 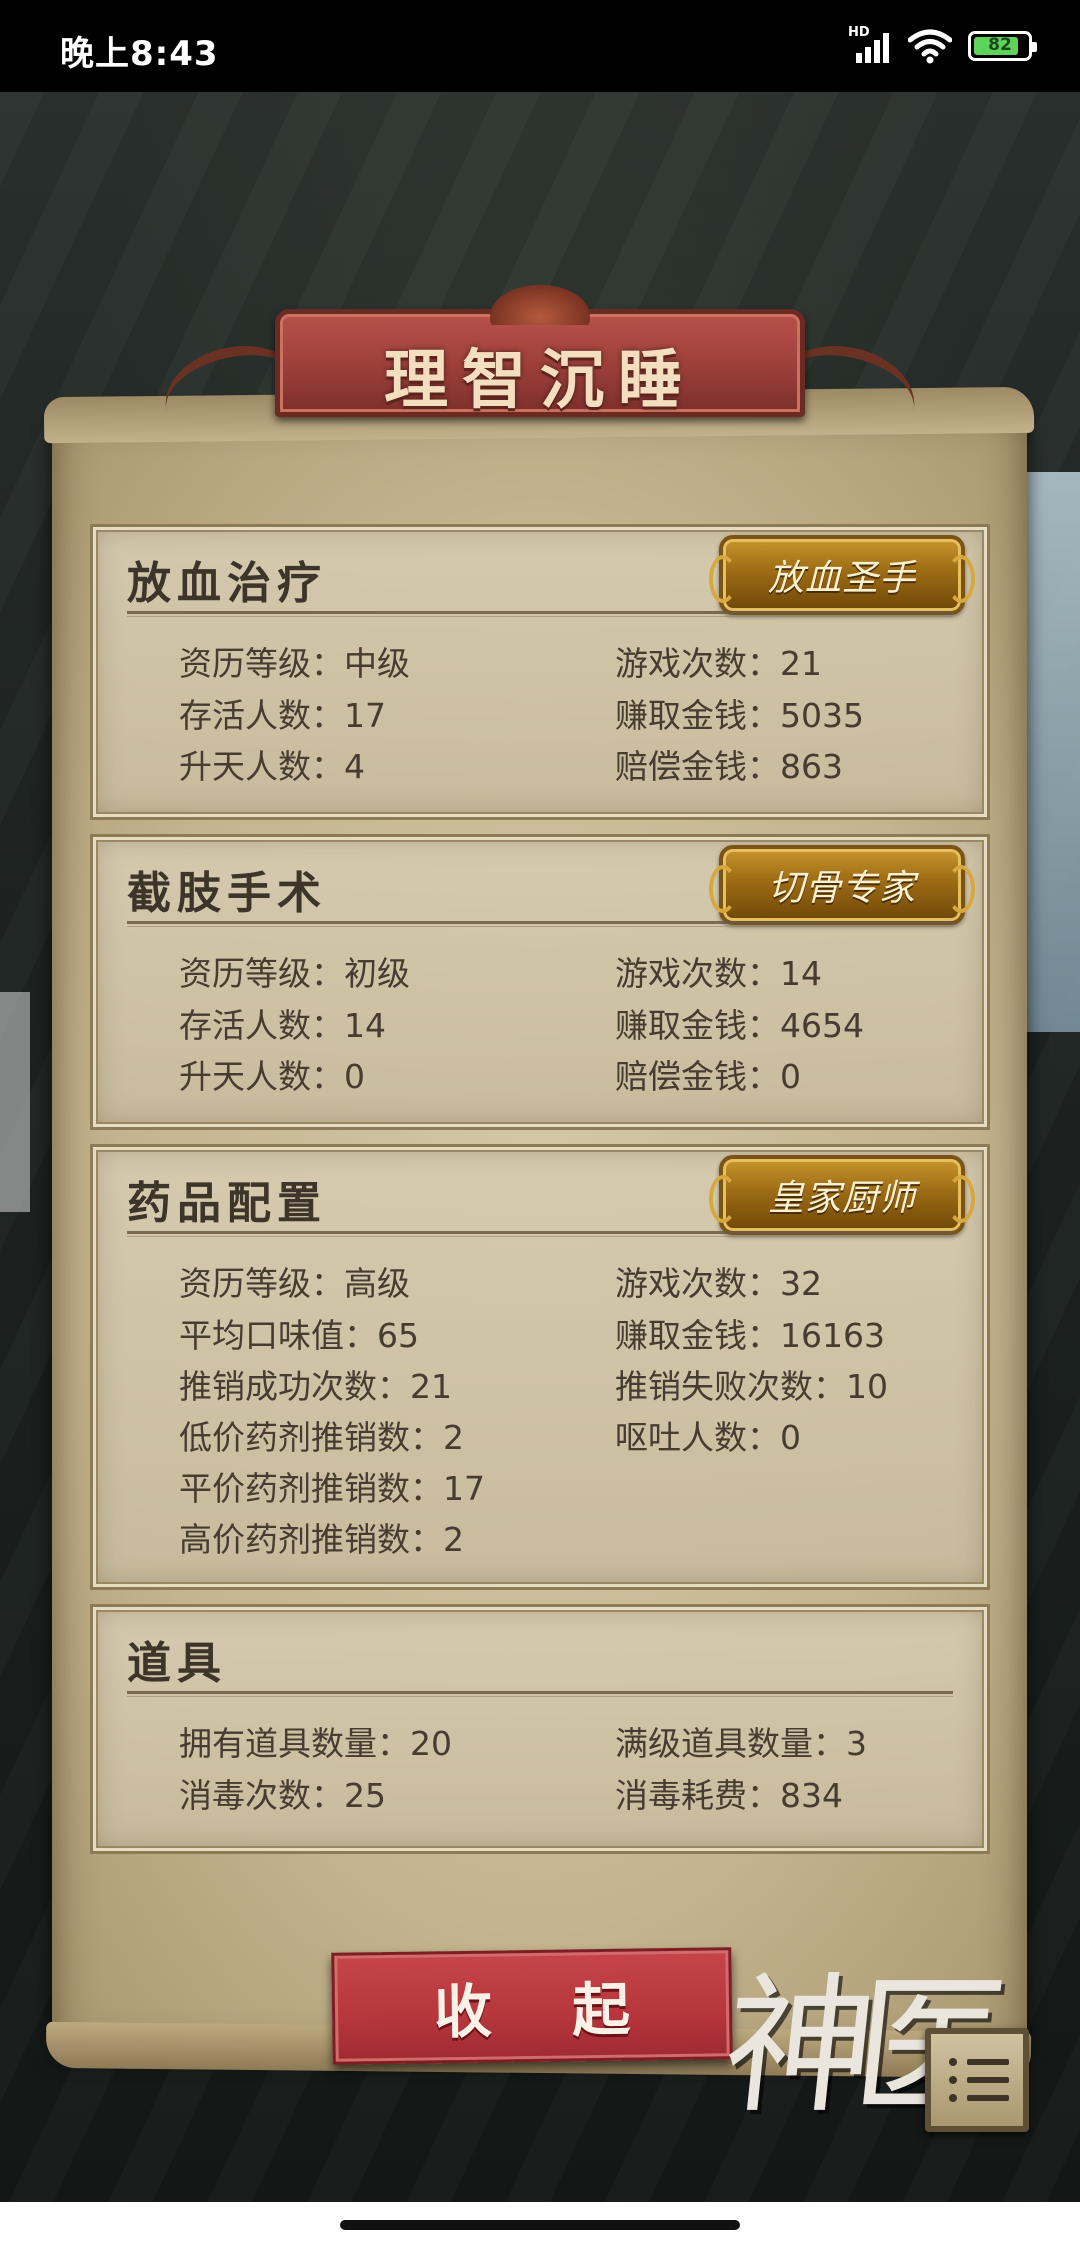 I want to click on stat: 满级道具数量3, so click(x=741, y=1741).